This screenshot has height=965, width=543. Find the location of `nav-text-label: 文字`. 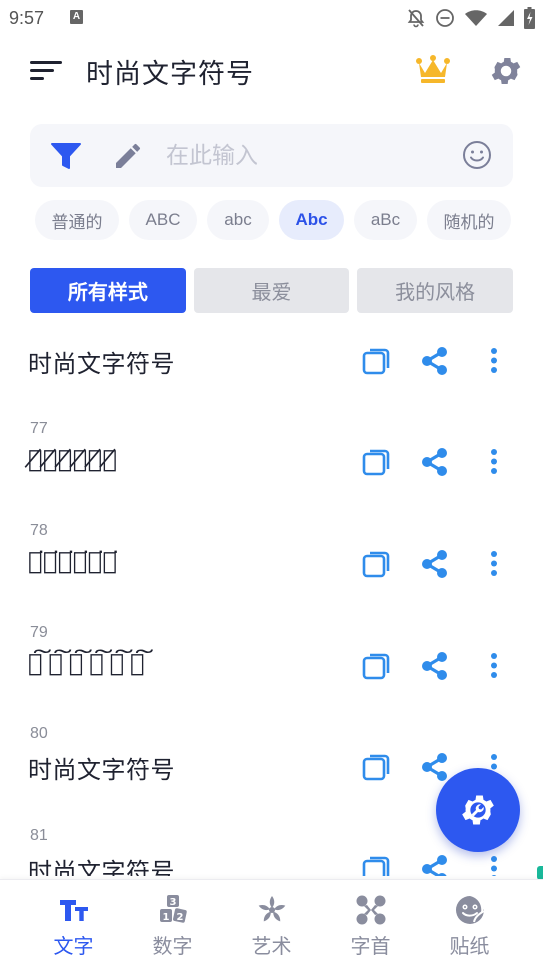

nav-text-label: 文字 is located at coordinates (73, 946).